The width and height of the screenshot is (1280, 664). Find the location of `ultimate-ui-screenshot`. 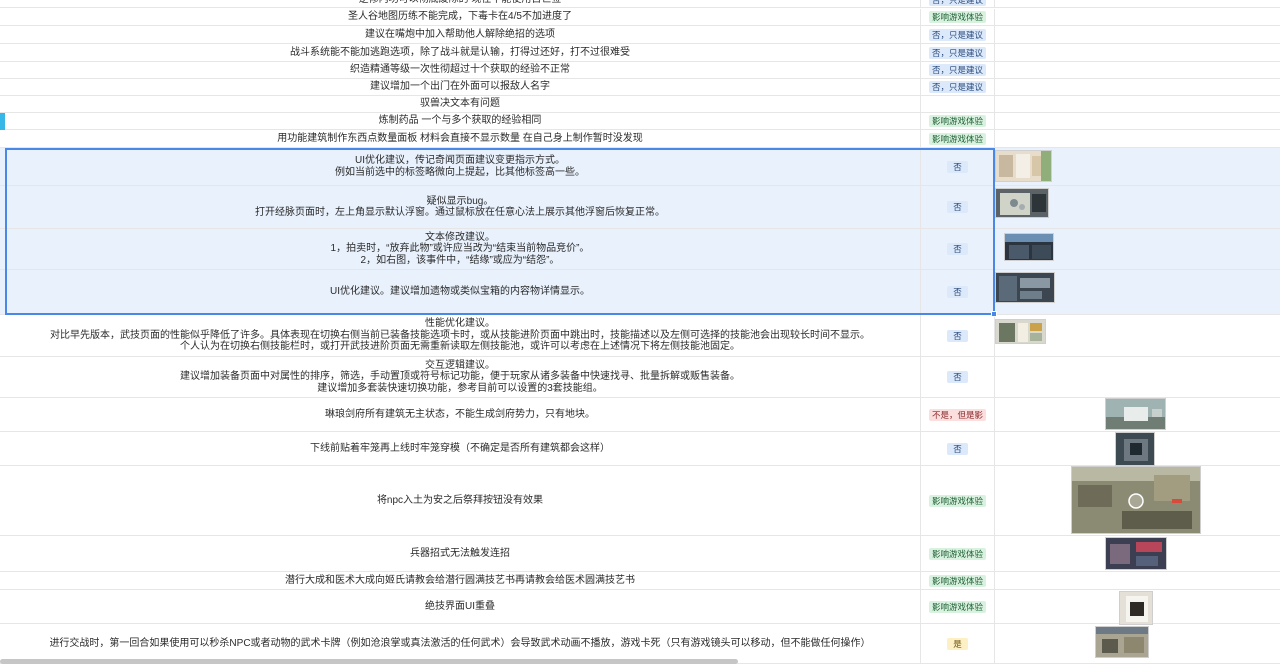

ultimate-ui-screenshot is located at coordinates (1136, 608).